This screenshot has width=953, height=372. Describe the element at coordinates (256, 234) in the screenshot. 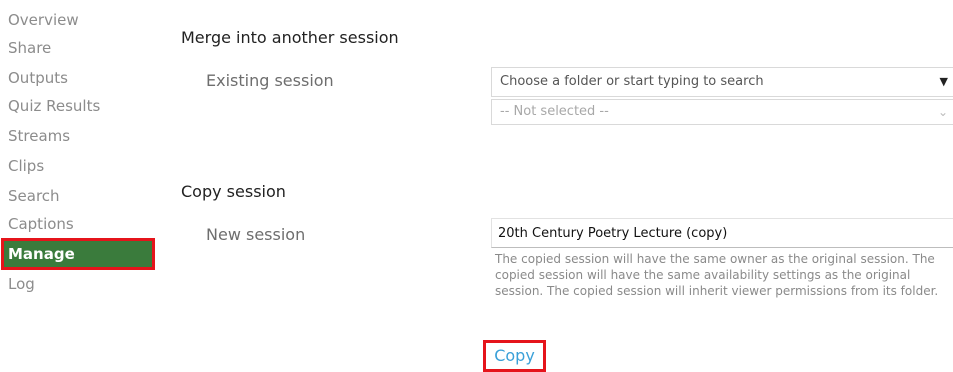

I see `new-session-label: New session` at that location.